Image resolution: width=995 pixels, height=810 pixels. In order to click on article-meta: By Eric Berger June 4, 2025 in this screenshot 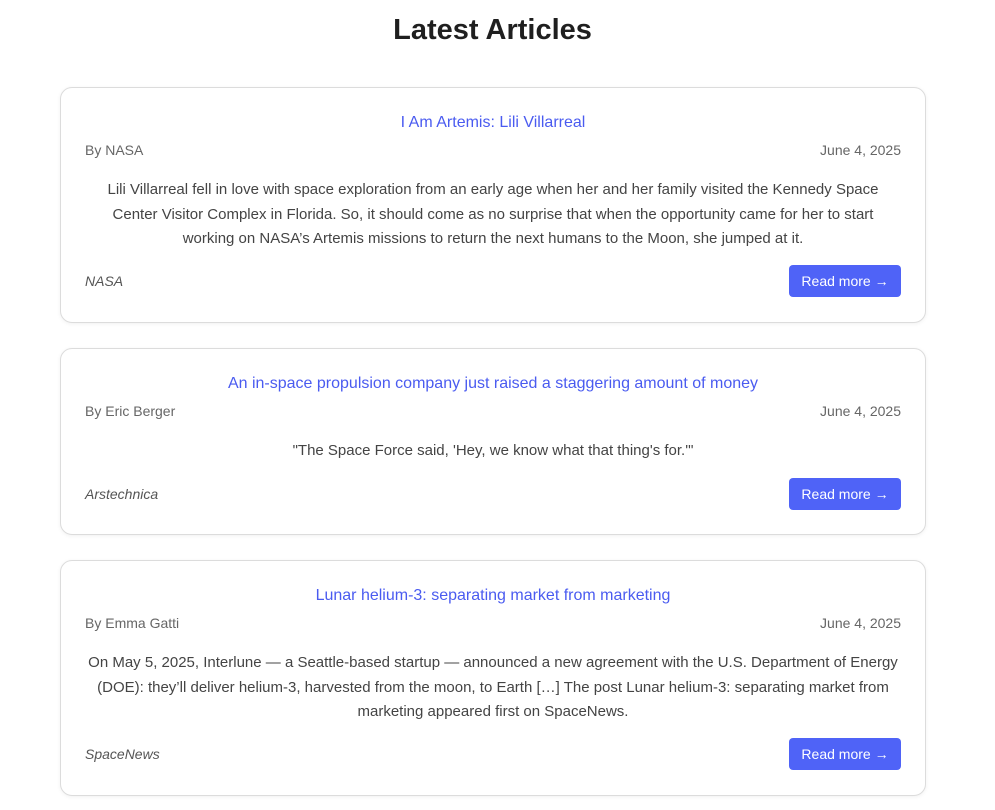, I will do `click(493, 412)`.